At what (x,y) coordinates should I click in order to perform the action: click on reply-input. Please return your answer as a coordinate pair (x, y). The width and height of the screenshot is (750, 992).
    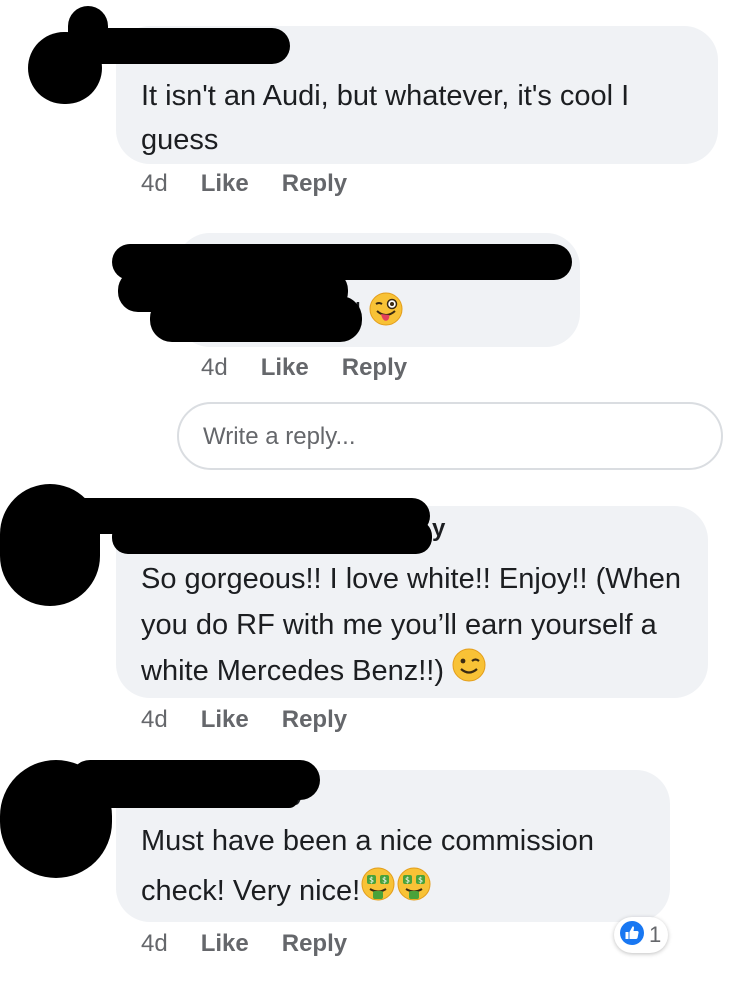
    Looking at the image, I should click on (443, 437).